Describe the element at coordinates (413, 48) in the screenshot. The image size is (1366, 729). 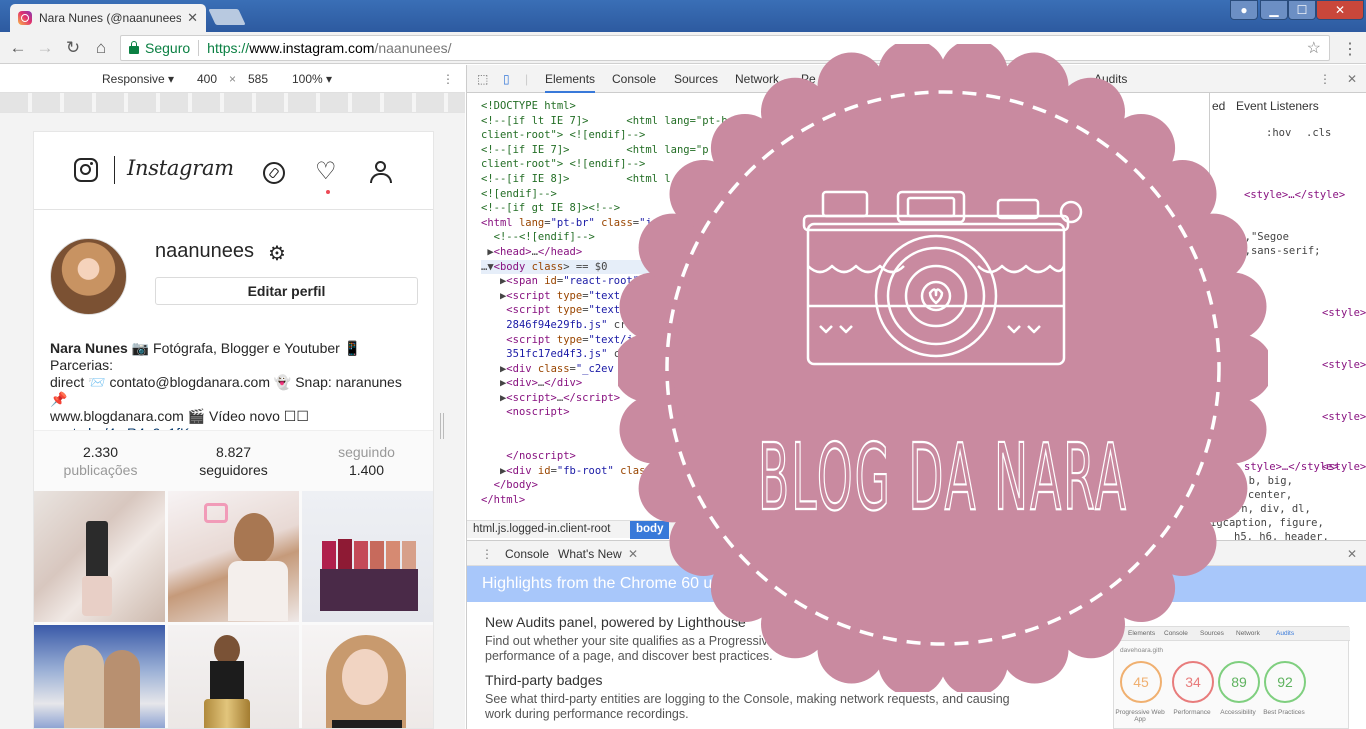
I see `url-path: /naanunees/` at that location.